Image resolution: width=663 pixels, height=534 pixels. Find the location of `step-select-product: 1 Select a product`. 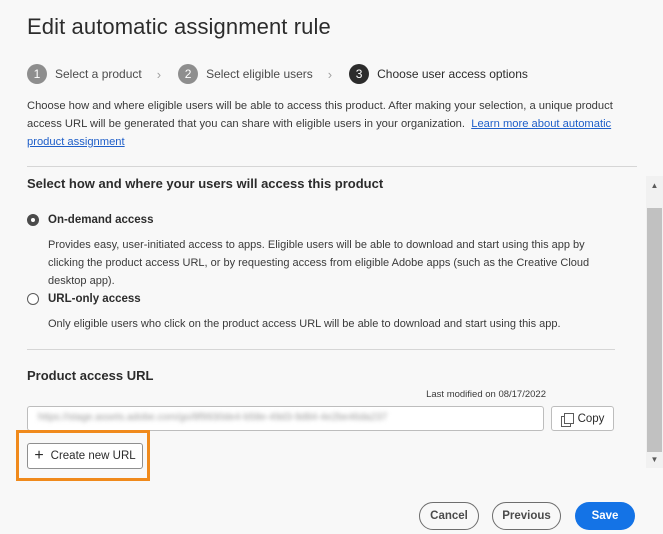

step-select-product: 1 Select a product is located at coordinates (84, 74).